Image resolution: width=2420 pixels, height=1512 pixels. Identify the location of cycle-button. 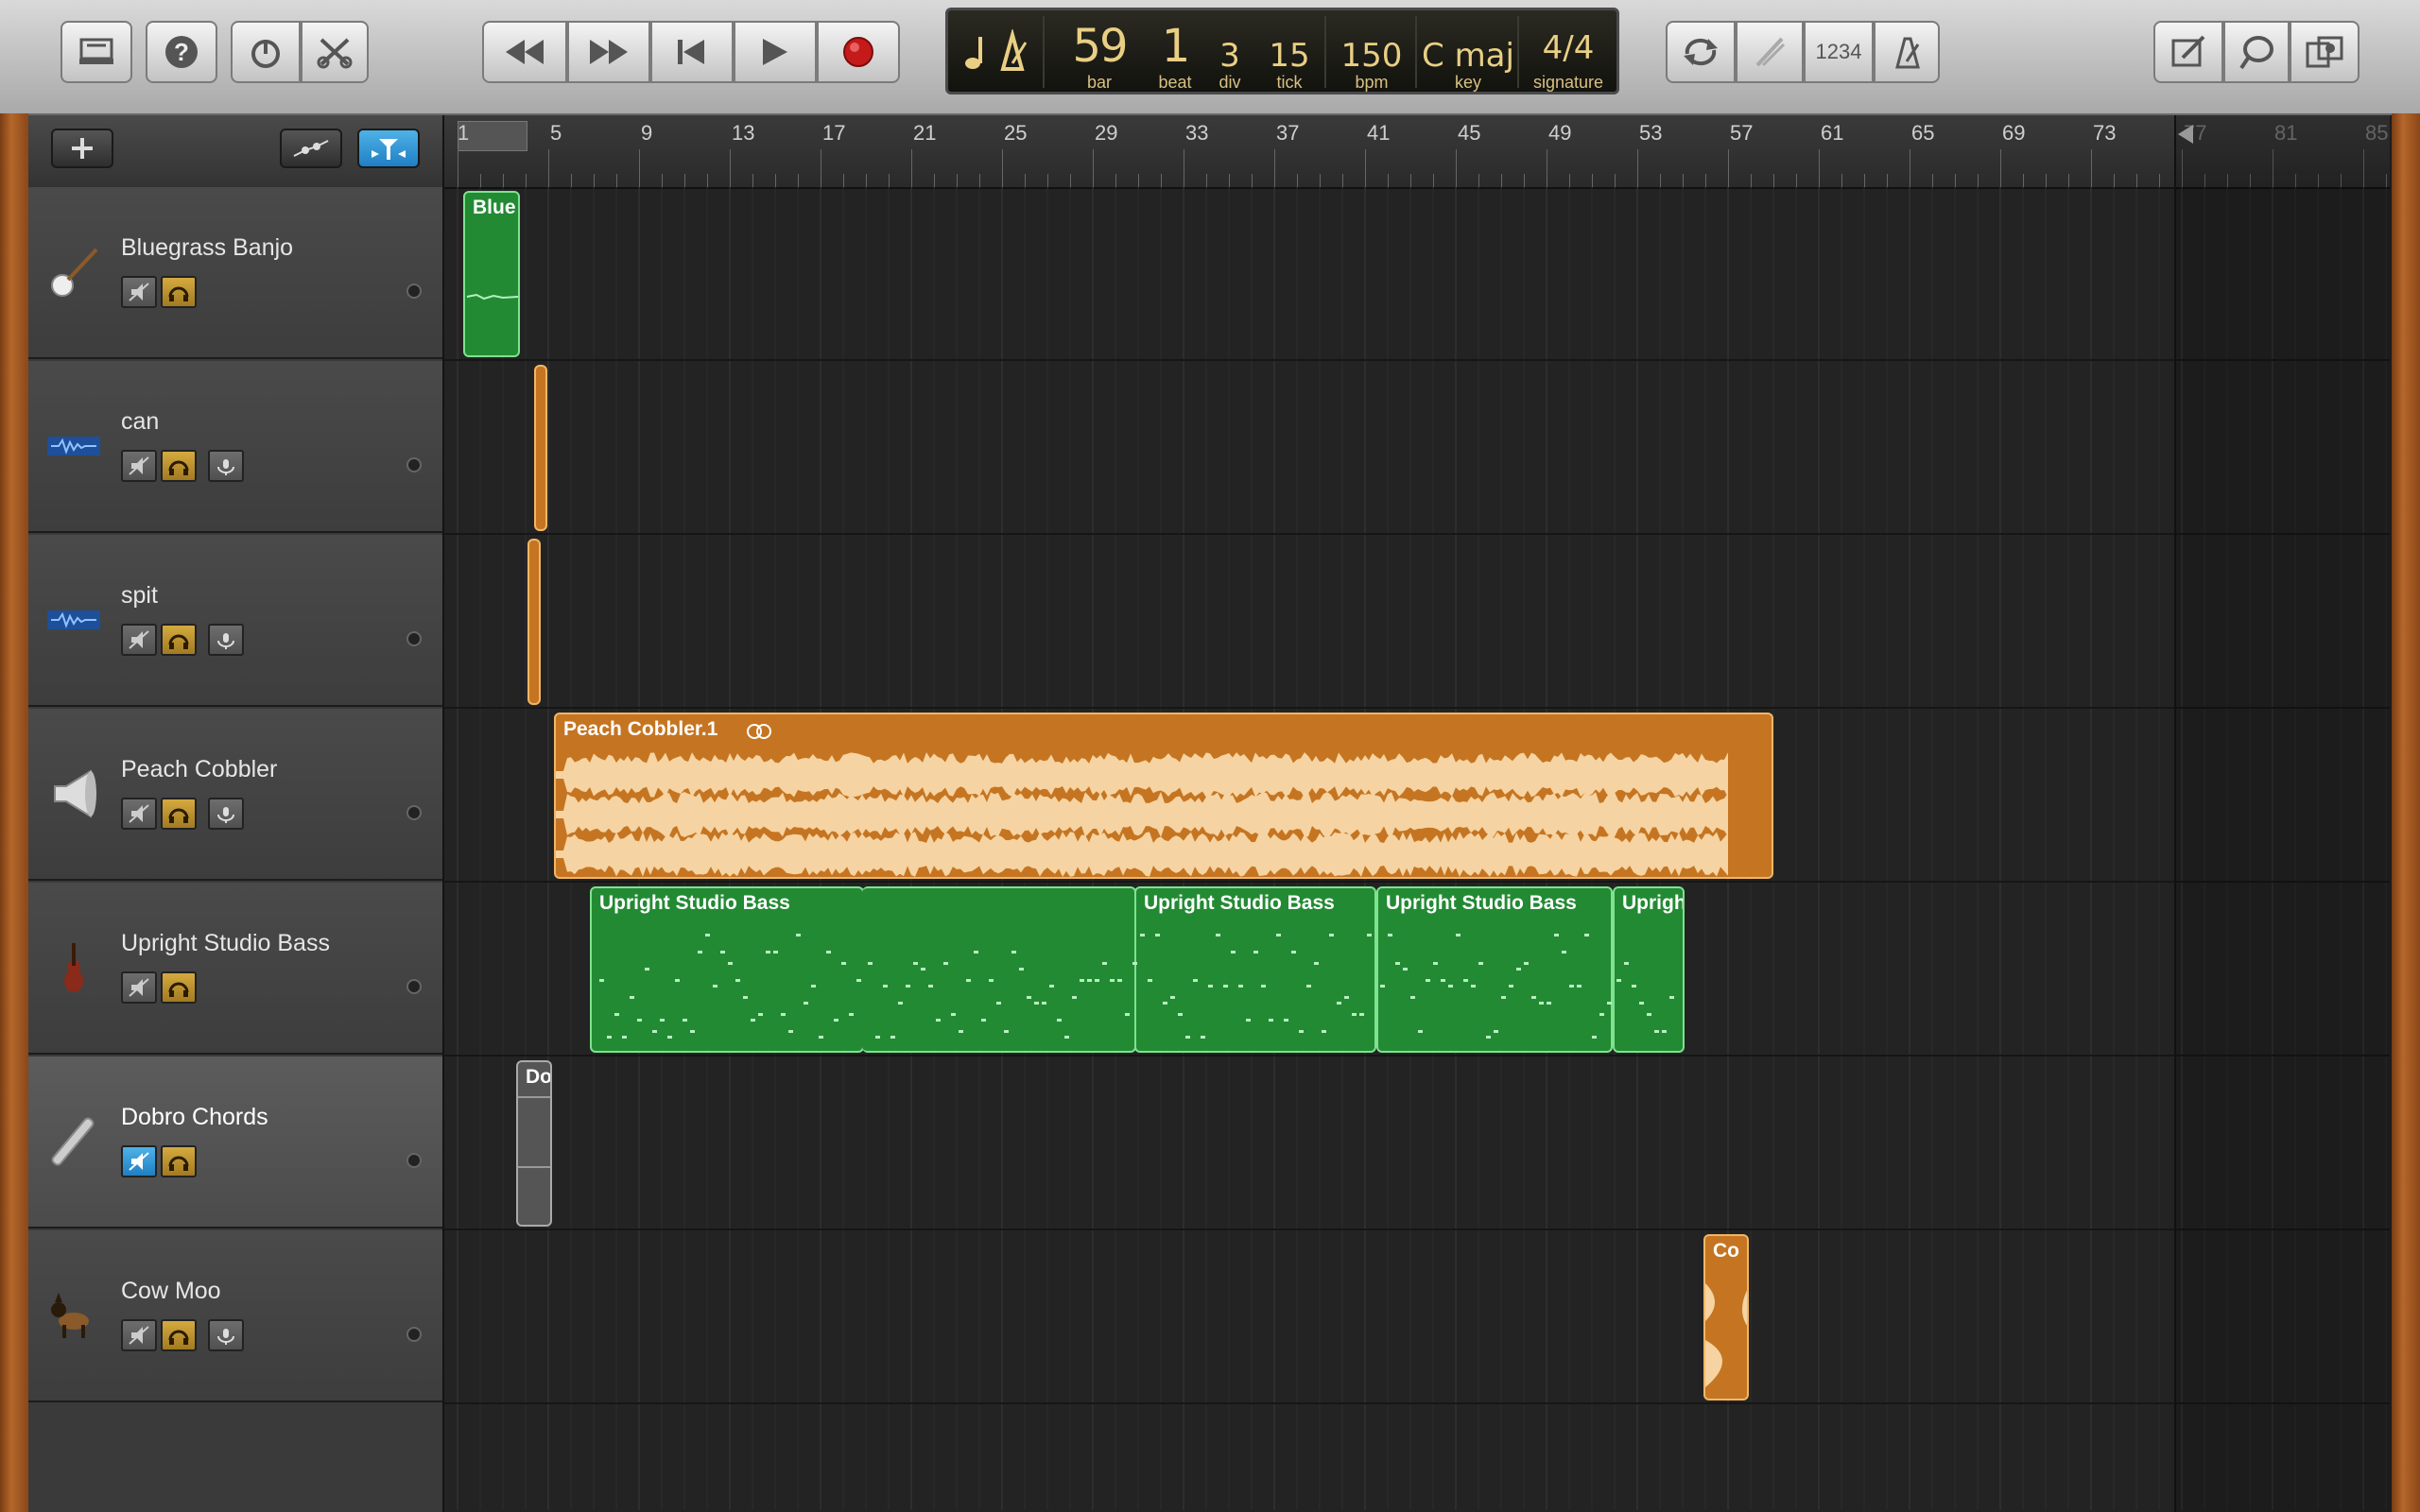
(1701, 52).